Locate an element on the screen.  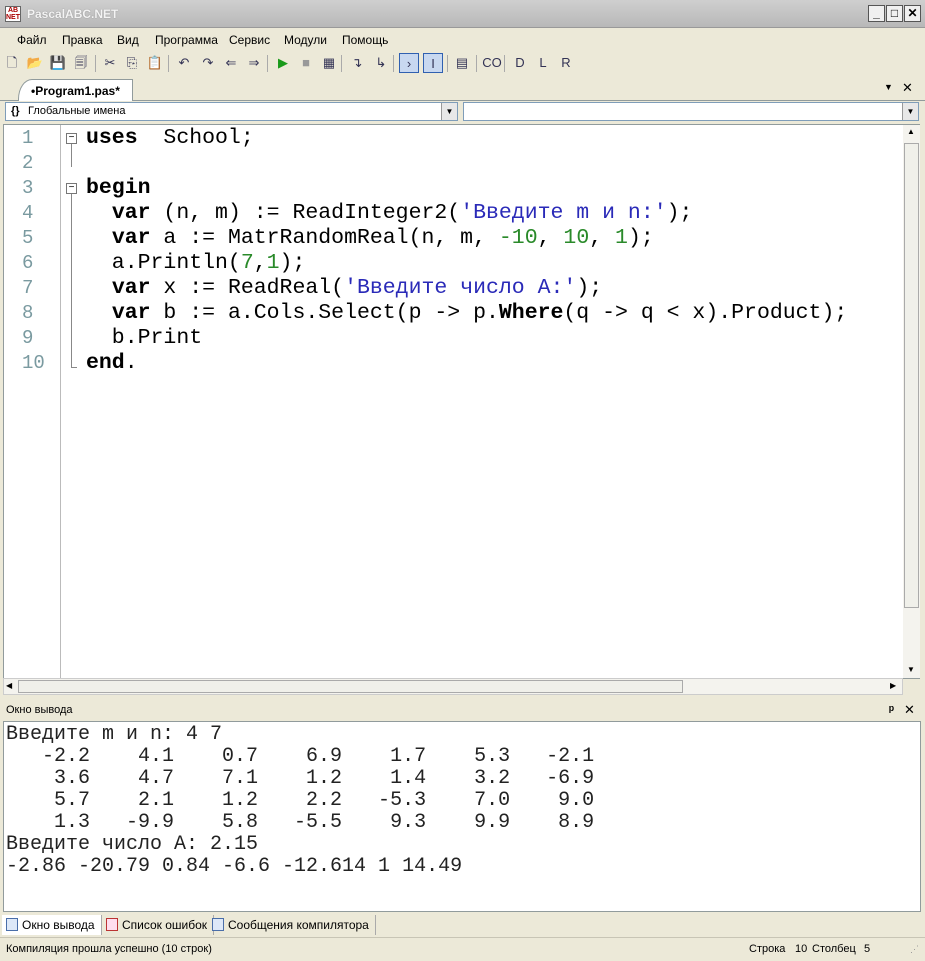
keyword: var is located at coordinates (131, 238).